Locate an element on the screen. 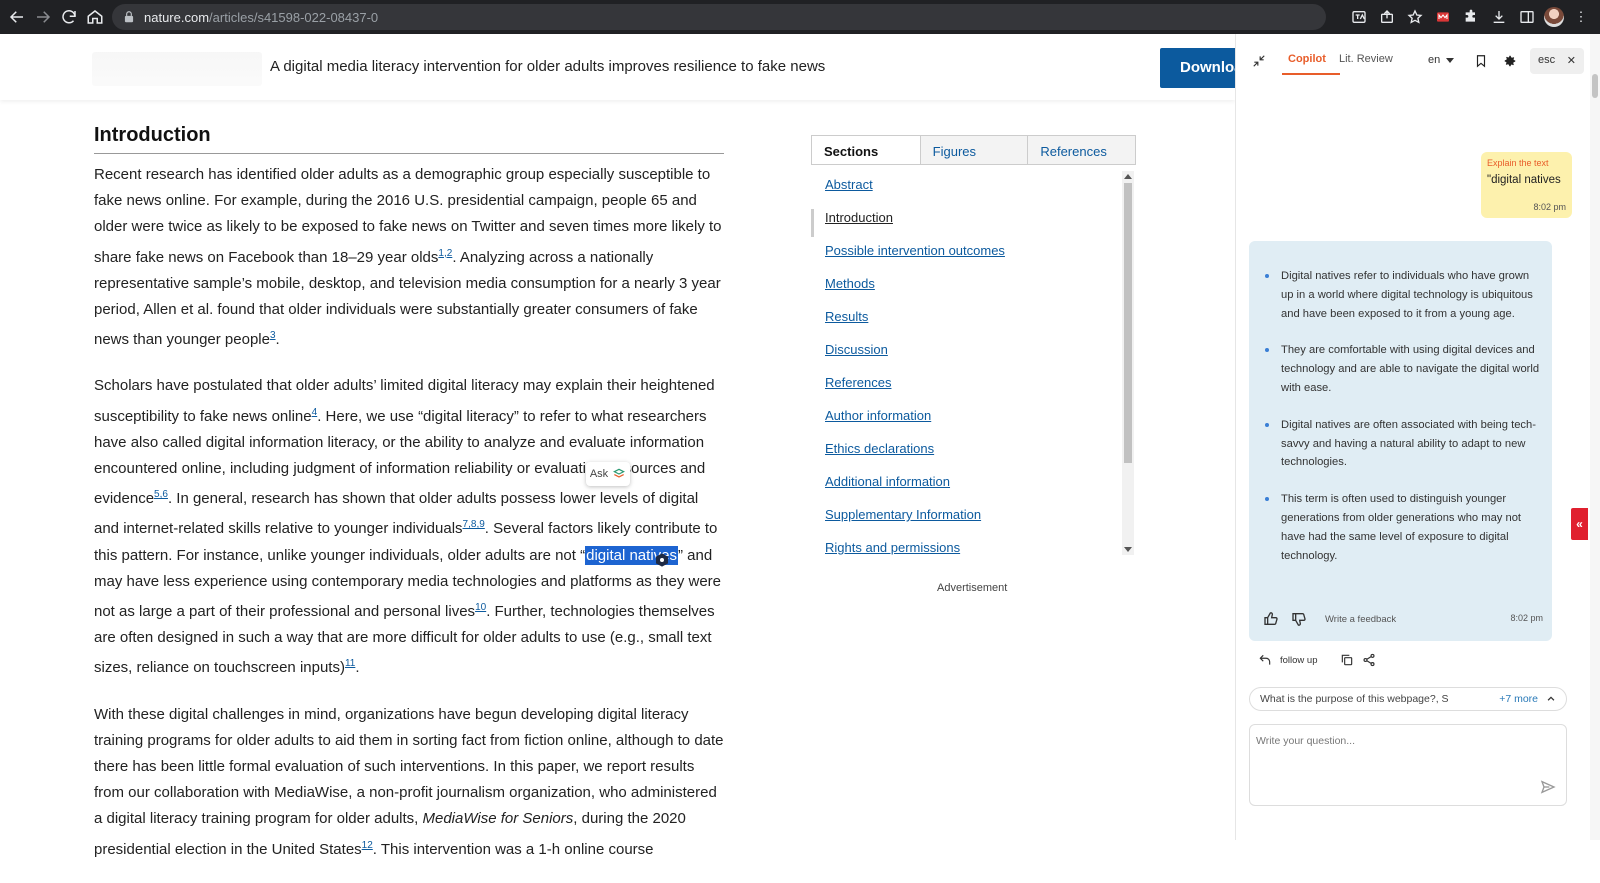 The width and height of the screenshot is (1600, 883). bookmark-icon is located at coordinates (1481, 61).